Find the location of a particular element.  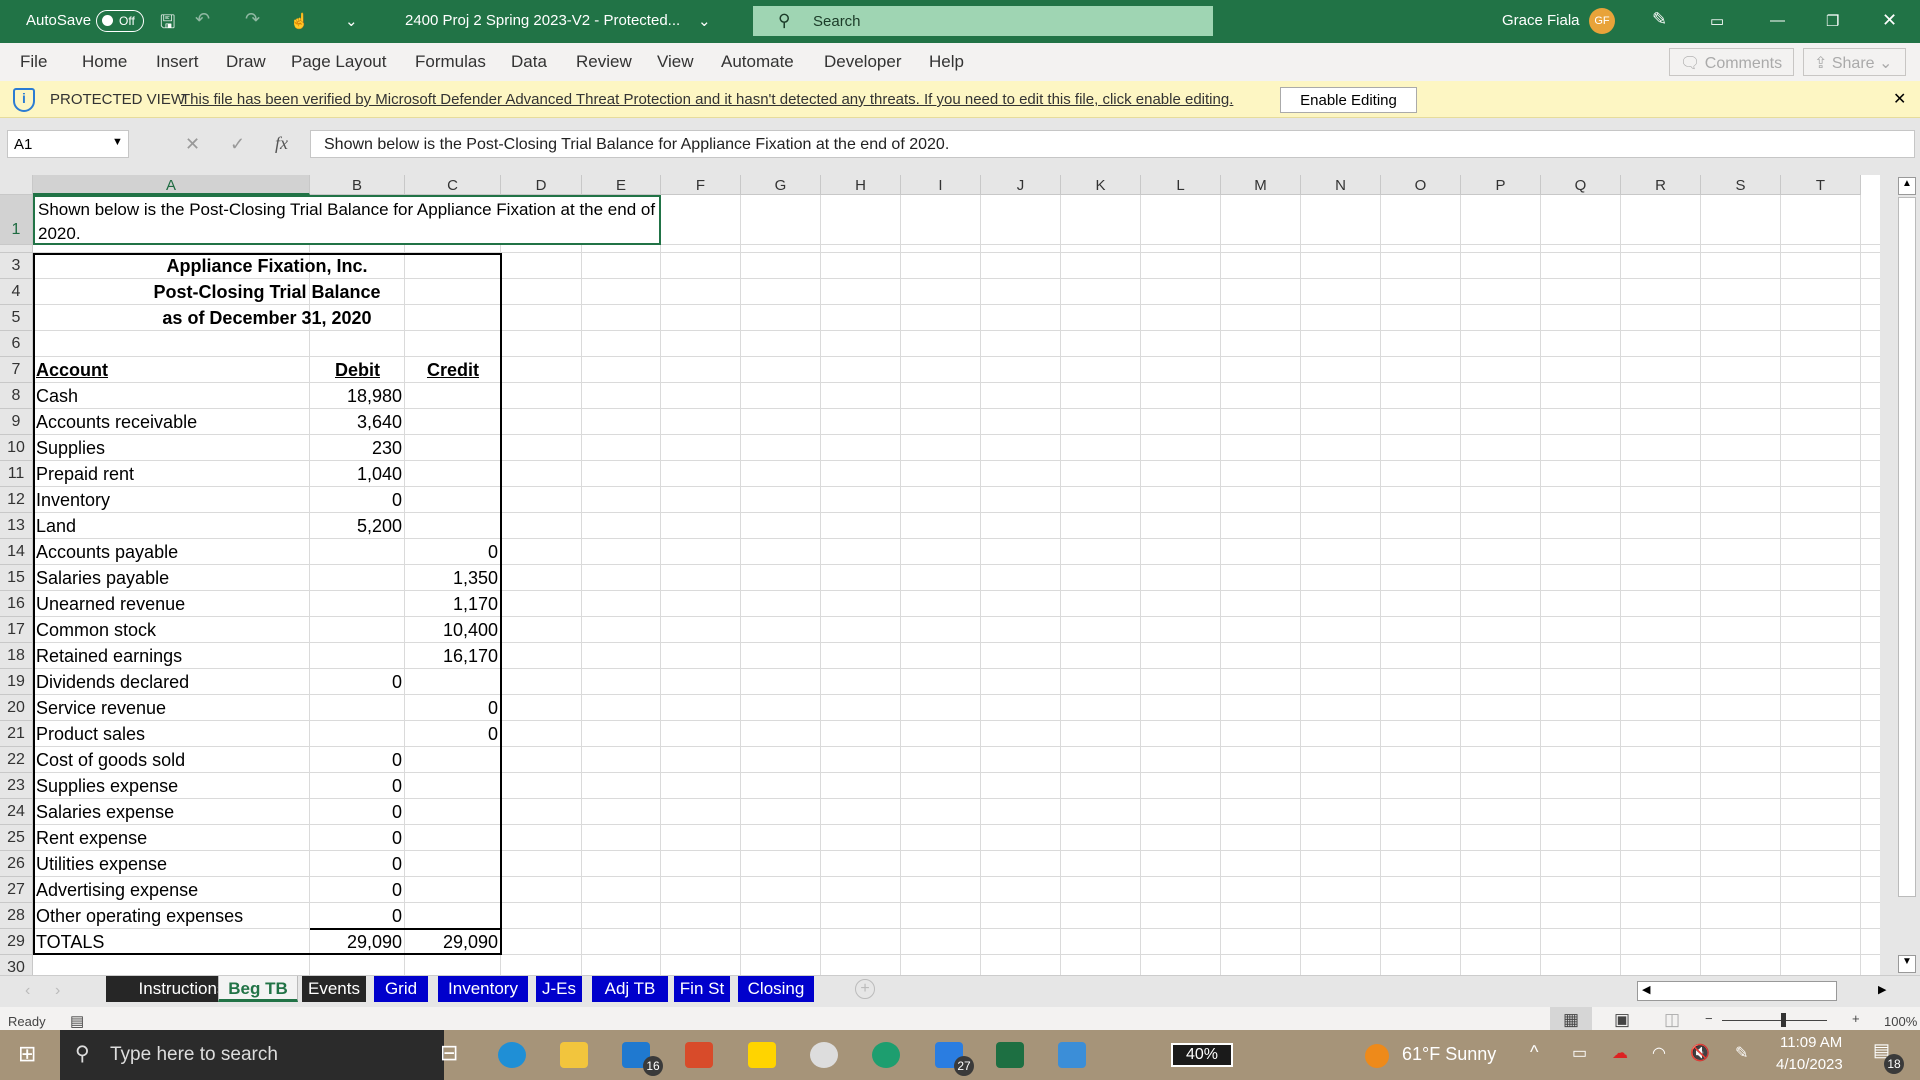

column-header-O: O is located at coordinates (1421, 185).